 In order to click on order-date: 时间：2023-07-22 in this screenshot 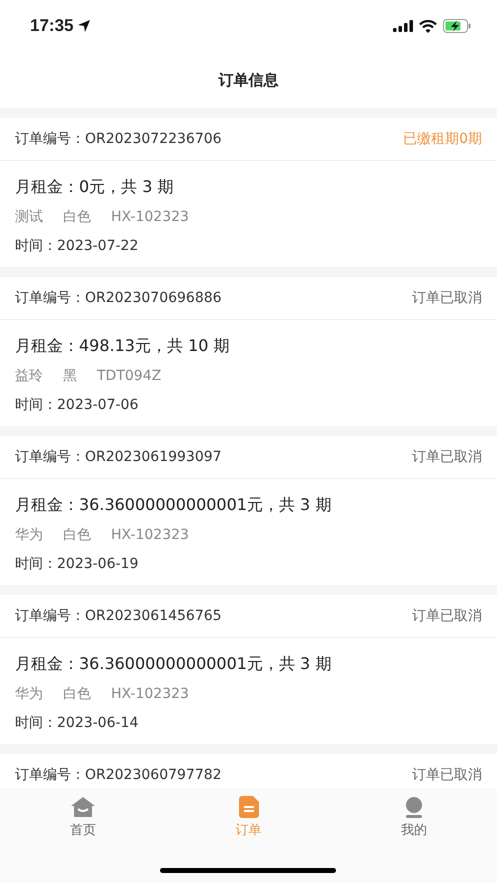, I will do `click(76, 246)`.